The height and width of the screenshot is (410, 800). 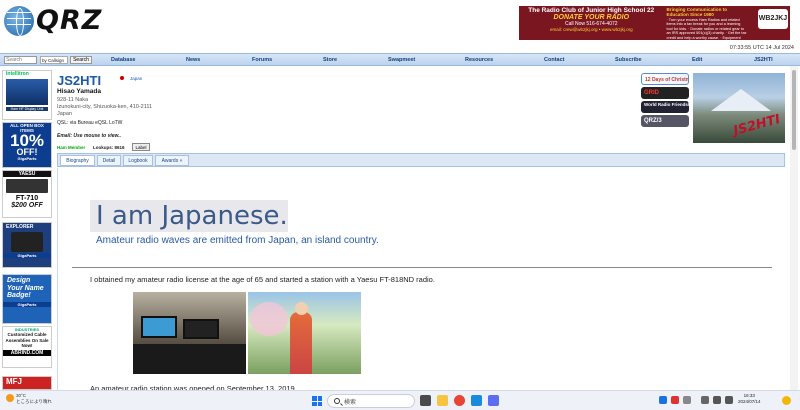 I want to click on banner-line2: DONATE YOUR RADIO, so click(x=591, y=17).